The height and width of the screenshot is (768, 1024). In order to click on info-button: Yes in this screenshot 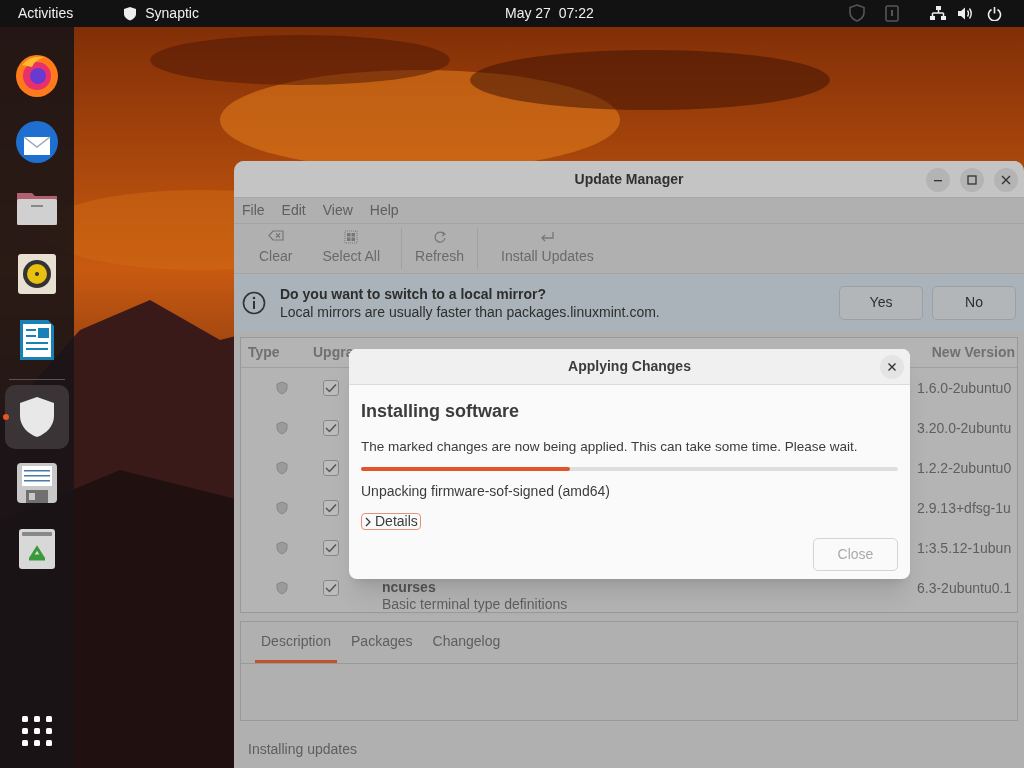, I will do `click(881, 302)`.